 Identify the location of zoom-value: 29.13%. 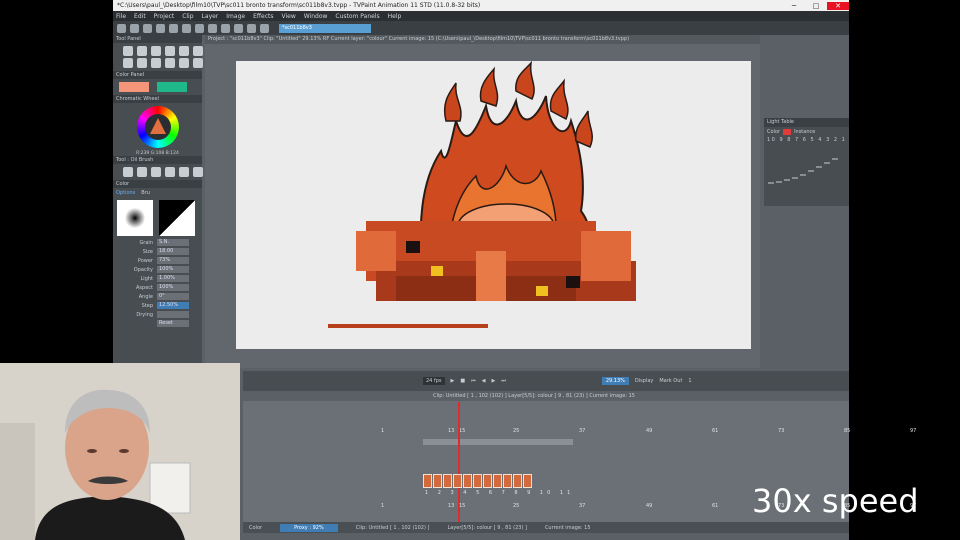
(615, 381).